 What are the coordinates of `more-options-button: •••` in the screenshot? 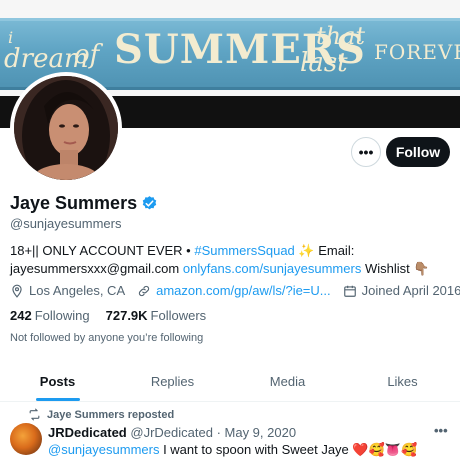 It's located at (366, 152).